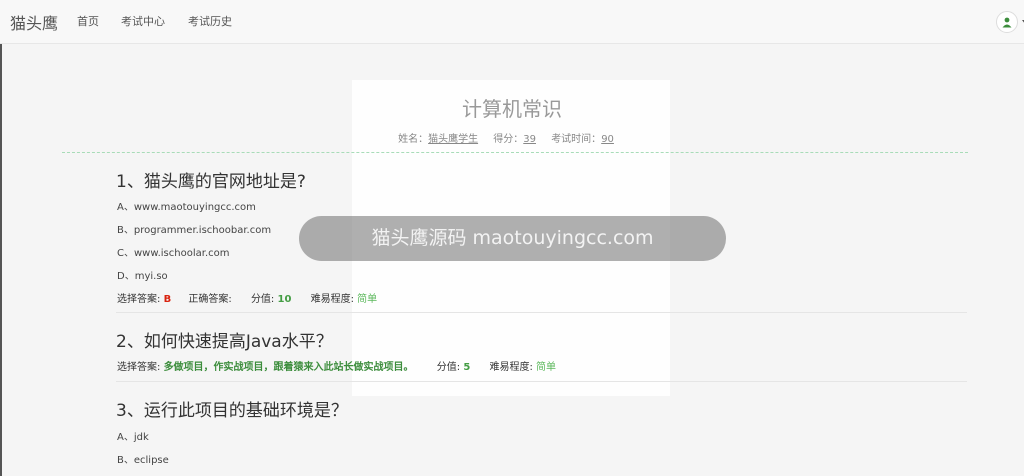  What do you see at coordinates (453, 139) in the screenshot?
I see `name-value: 猫头鹰学生` at bounding box center [453, 139].